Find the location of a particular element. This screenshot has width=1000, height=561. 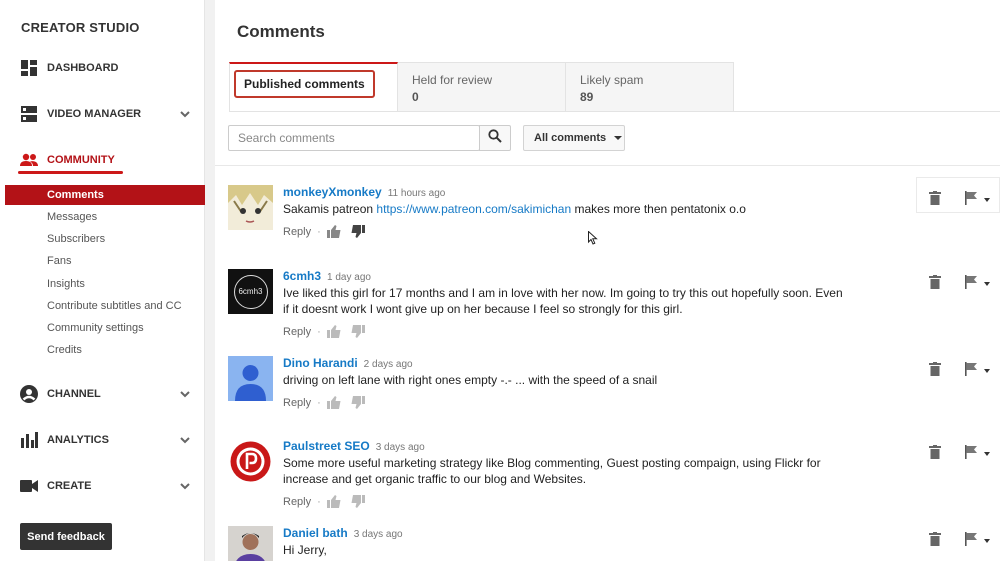

avatar: 6cmh3 is located at coordinates (250, 291).